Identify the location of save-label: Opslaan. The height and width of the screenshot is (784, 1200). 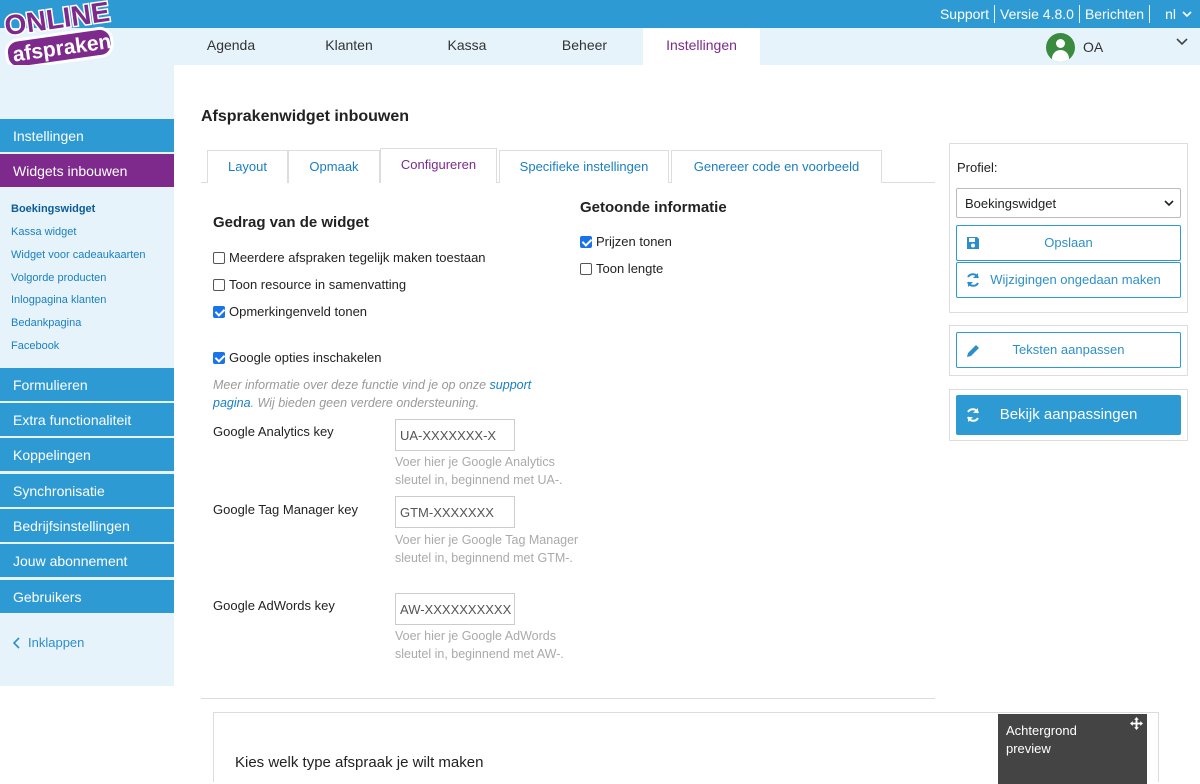
(1068, 242).